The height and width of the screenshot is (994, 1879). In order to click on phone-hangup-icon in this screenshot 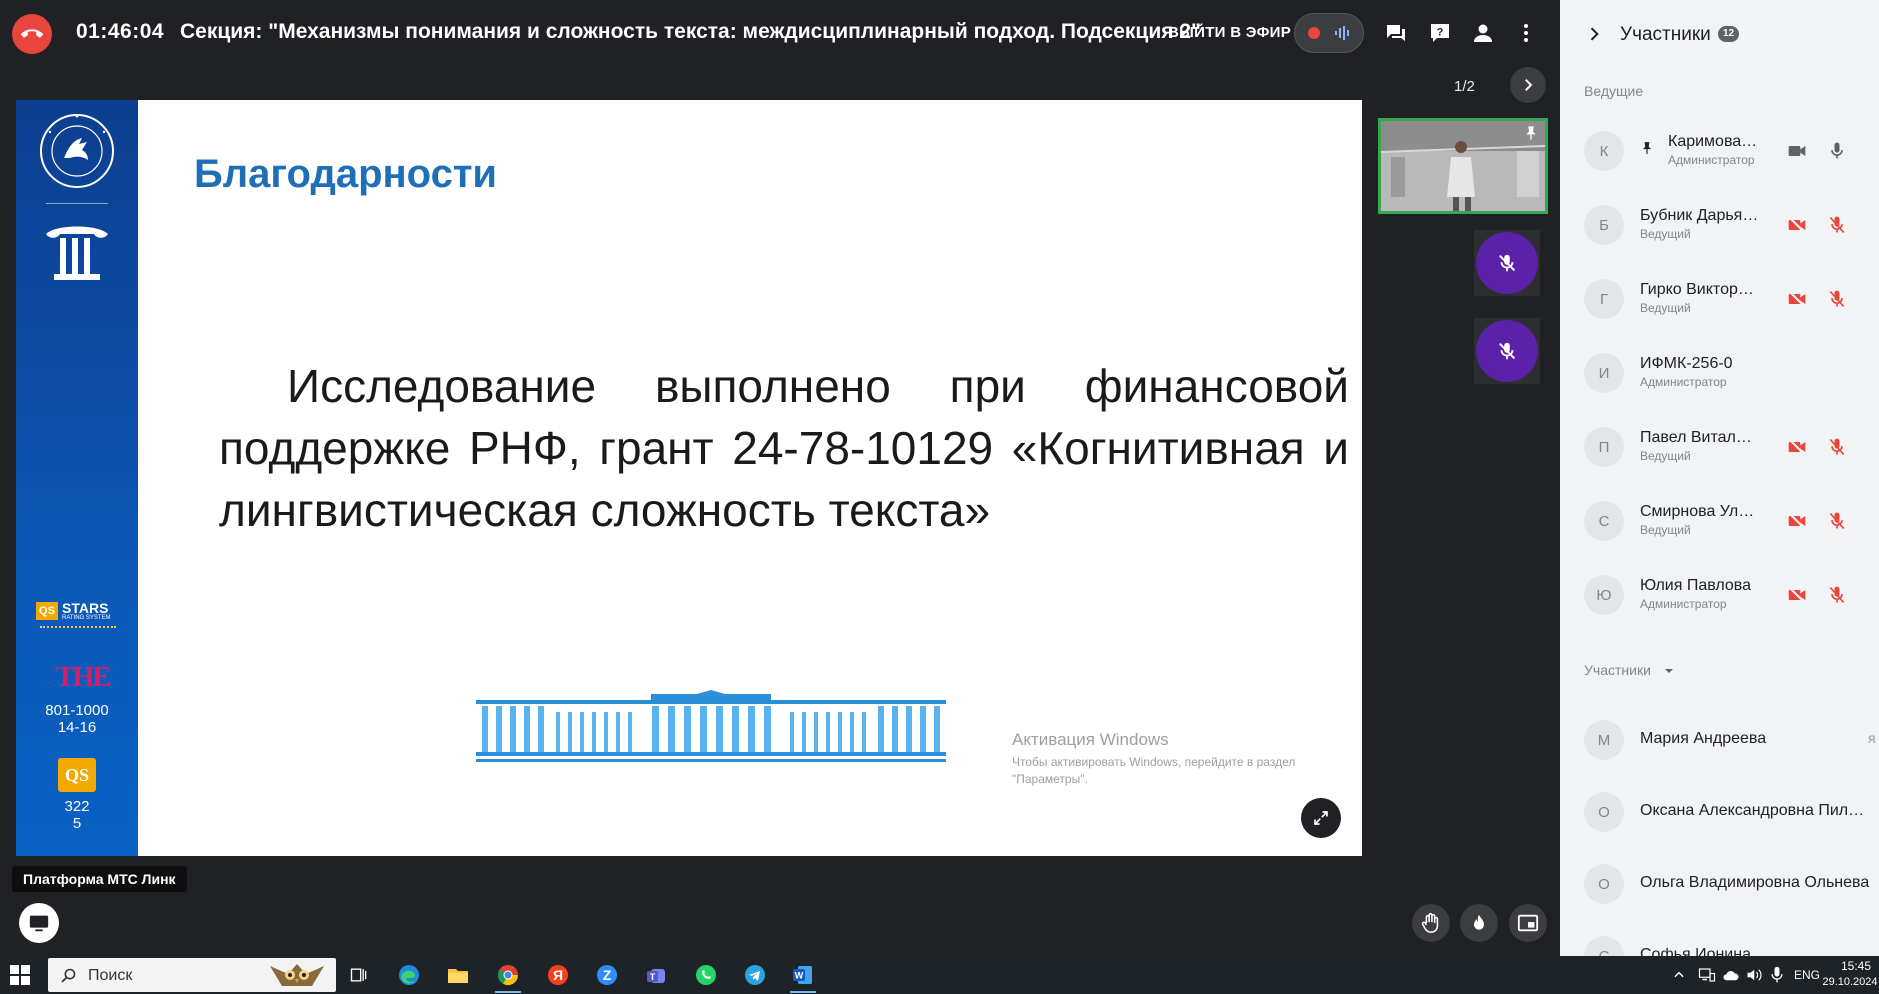, I will do `click(32, 33)`.